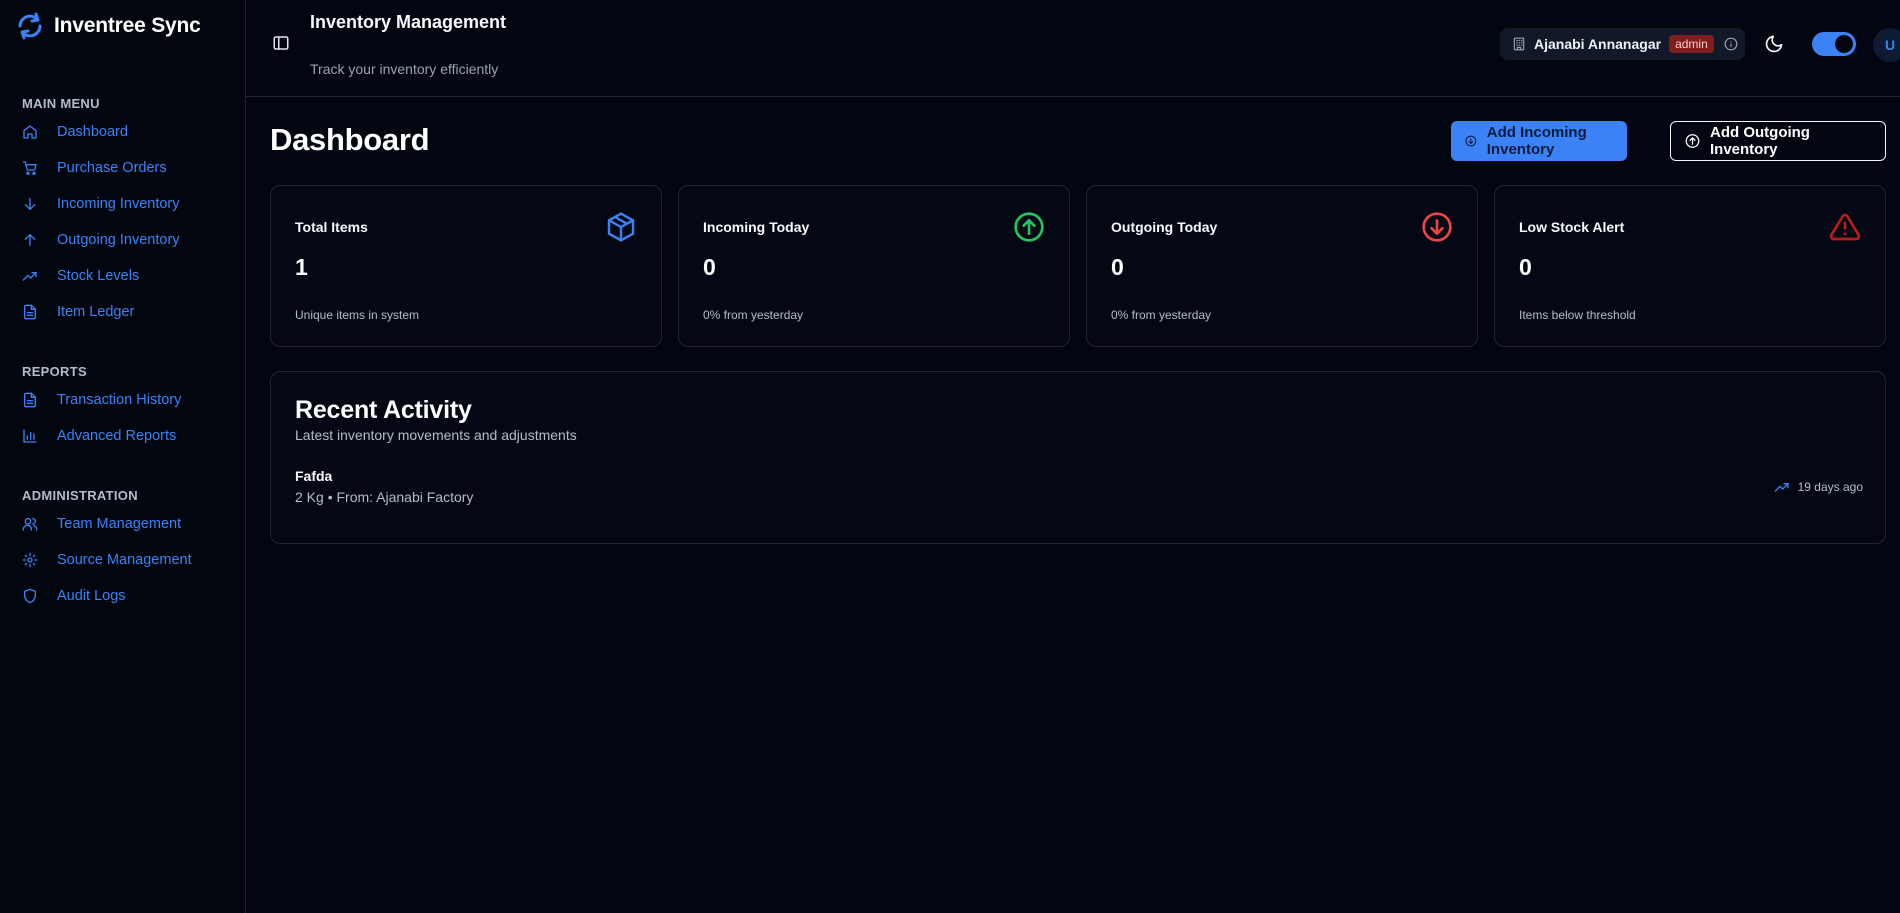  Describe the element at coordinates (404, 69) in the screenshot. I see `header-subtitle: Track your inventory efficiently` at that location.